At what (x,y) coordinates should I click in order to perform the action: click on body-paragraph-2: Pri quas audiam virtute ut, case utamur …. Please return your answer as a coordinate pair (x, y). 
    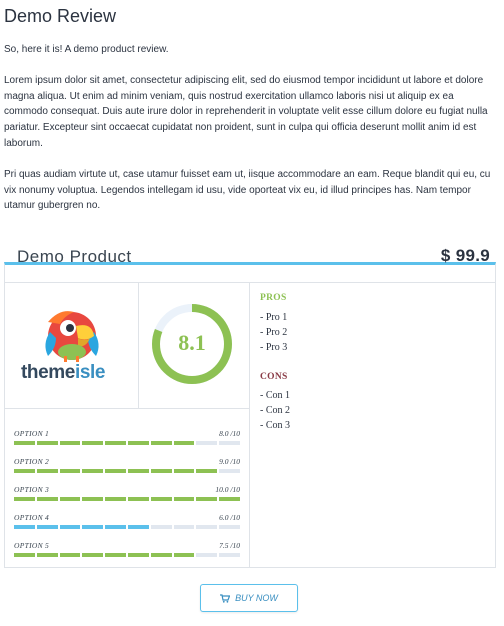
    Looking at the image, I should click on (247, 190).